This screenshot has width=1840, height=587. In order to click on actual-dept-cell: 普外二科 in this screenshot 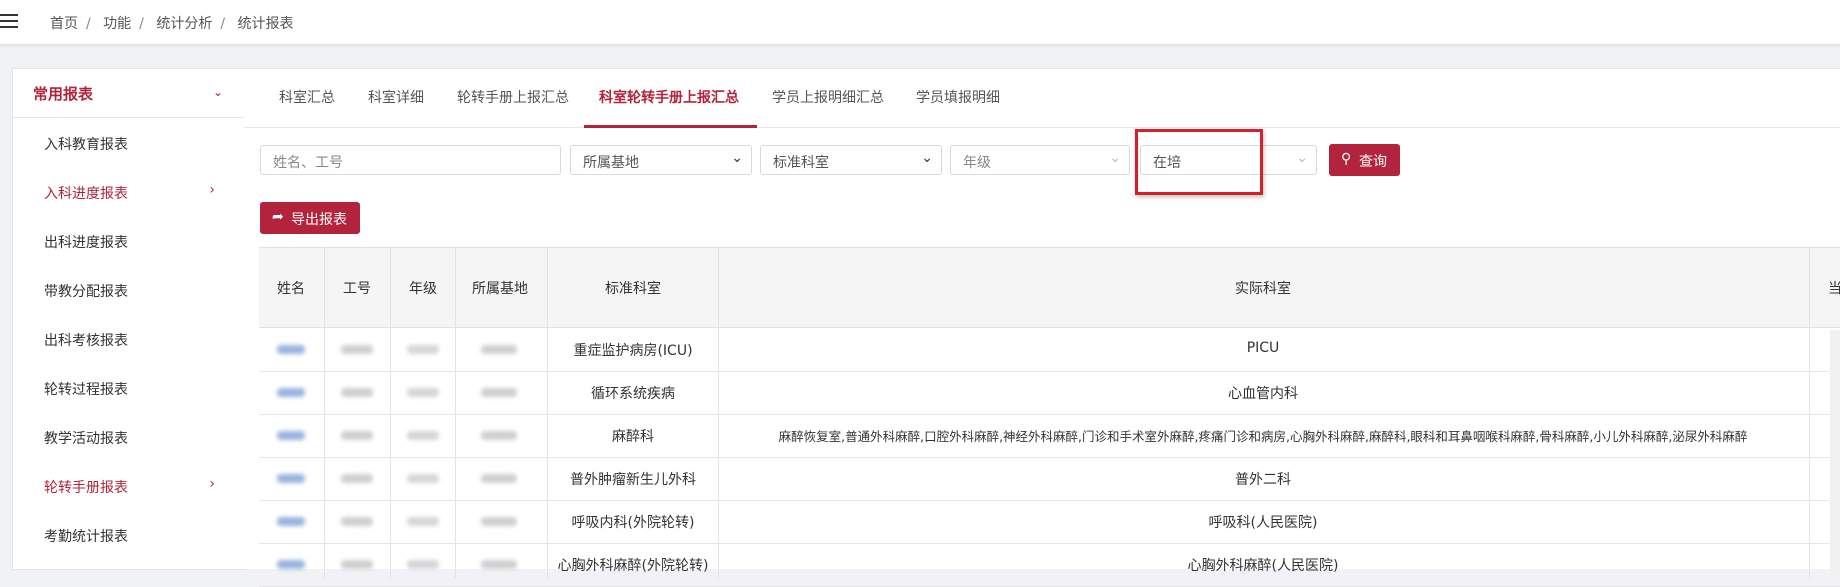, I will do `click(1263, 480)`.